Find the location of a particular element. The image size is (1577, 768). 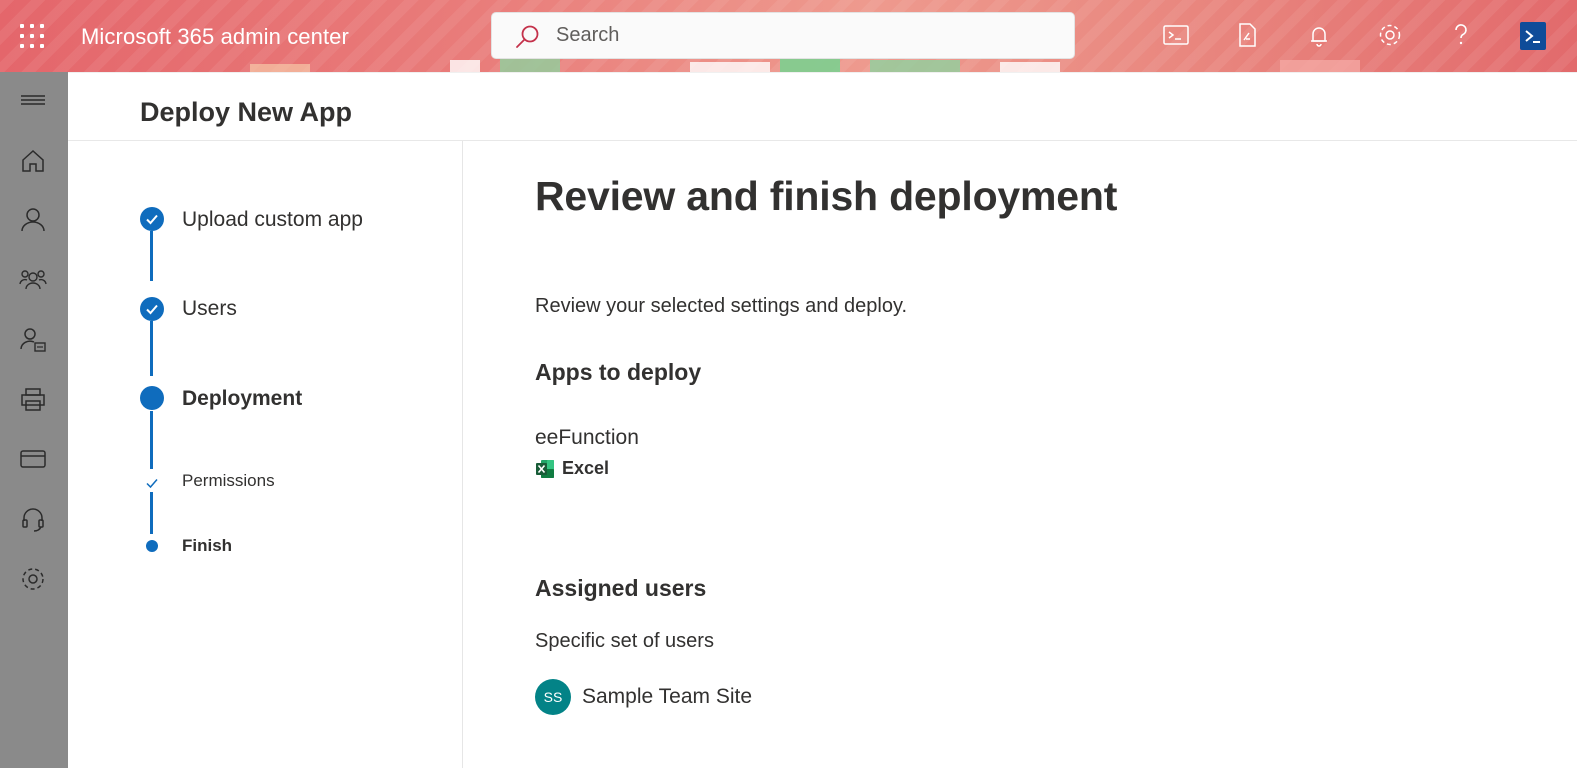

user-badge-icon is located at coordinates (33, 340).